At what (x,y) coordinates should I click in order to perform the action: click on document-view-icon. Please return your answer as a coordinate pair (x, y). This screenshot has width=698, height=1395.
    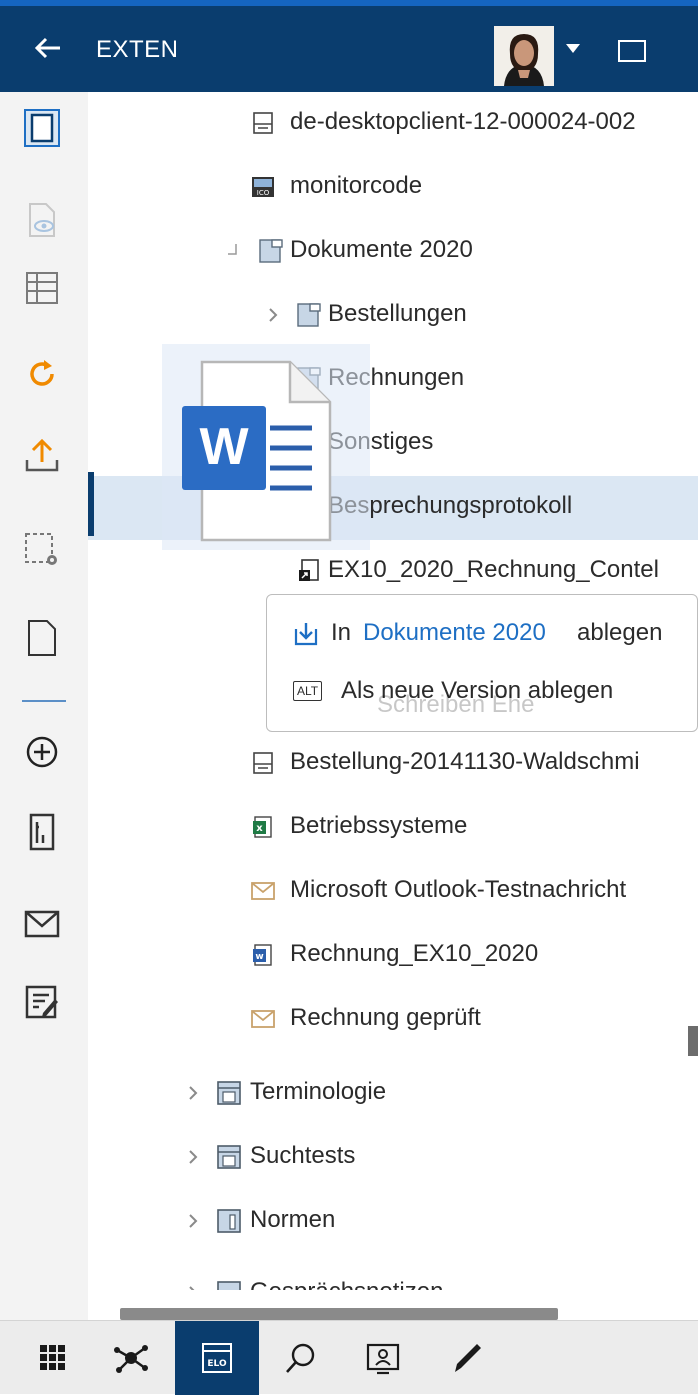
    Looking at the image, I should click on (42, 128).